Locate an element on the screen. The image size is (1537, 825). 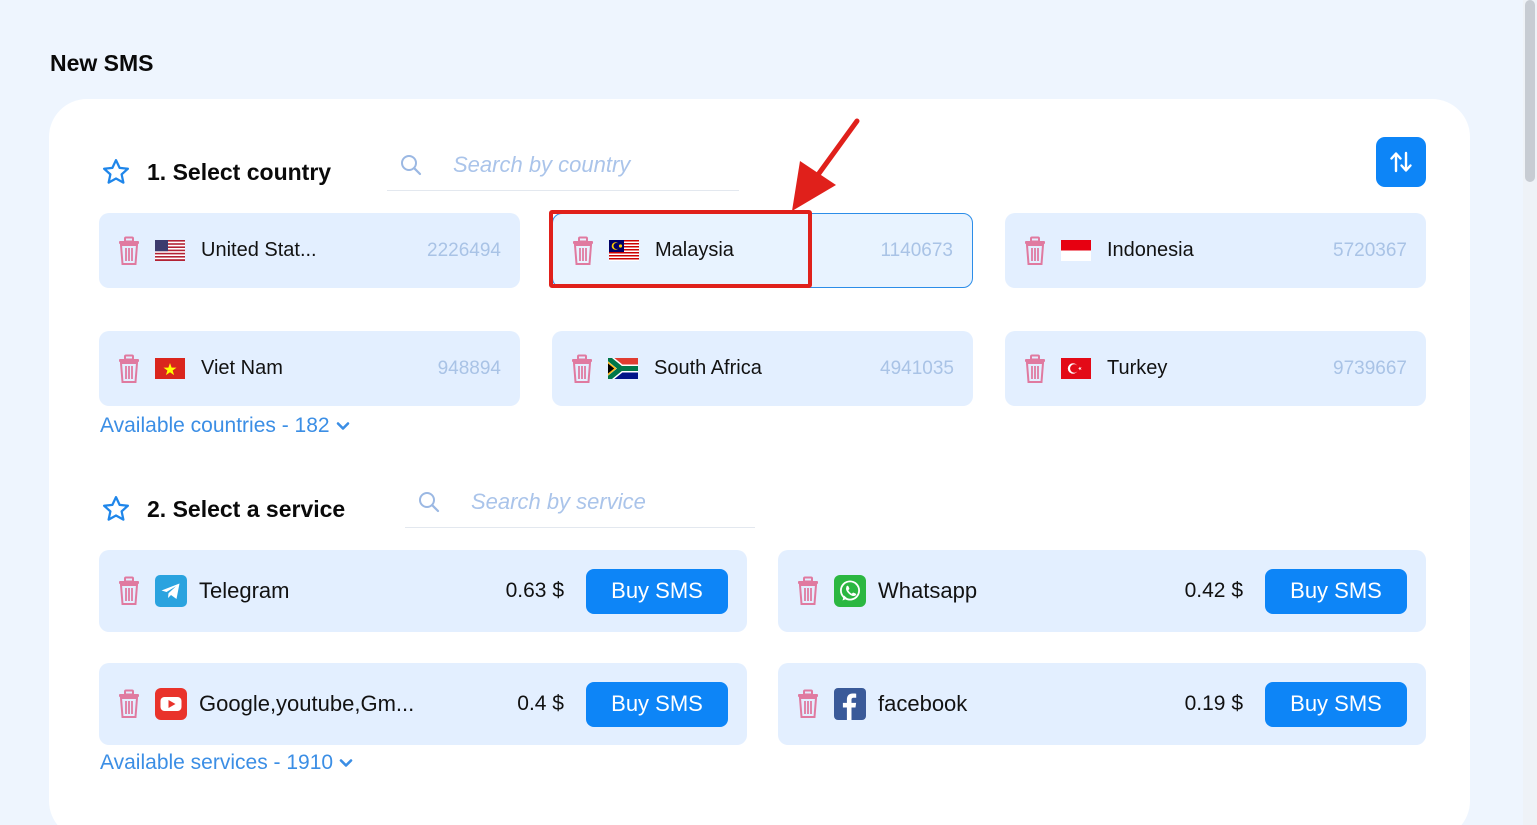
country-search is located at coordinates (563, 165).